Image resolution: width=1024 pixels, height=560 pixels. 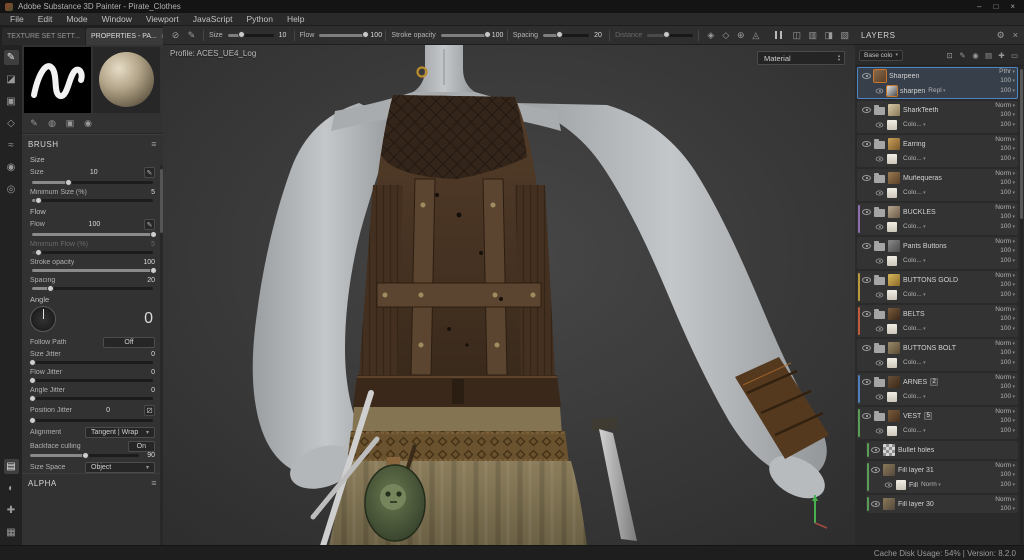 What do you see at coordinates (844, 35) in the screenshot?
I see `viewport-settings-icon: ▧` at bounding box center [844, 35].